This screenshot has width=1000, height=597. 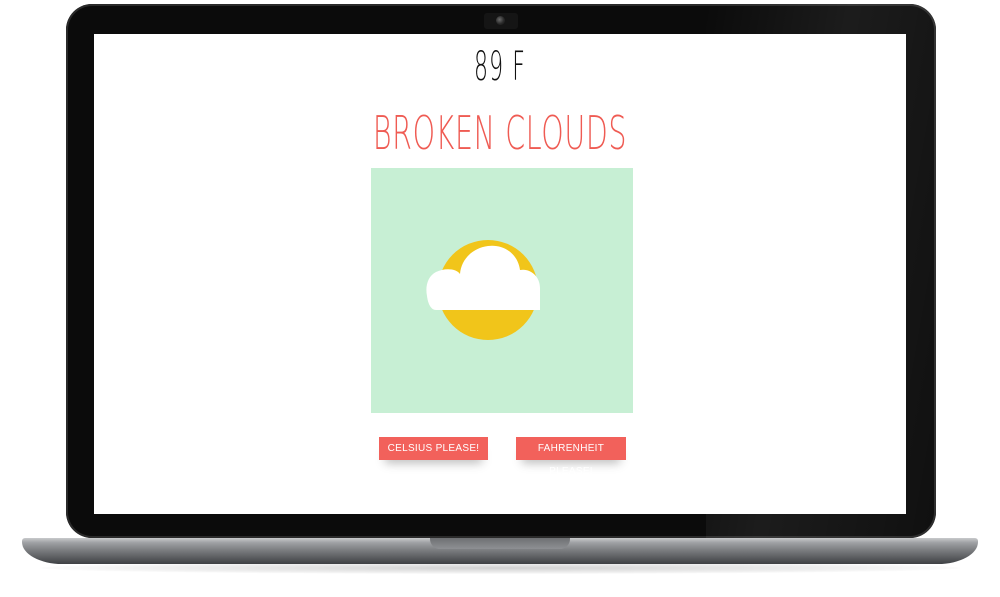 I want to click on webcam-icon, so click(x=500, y=20).